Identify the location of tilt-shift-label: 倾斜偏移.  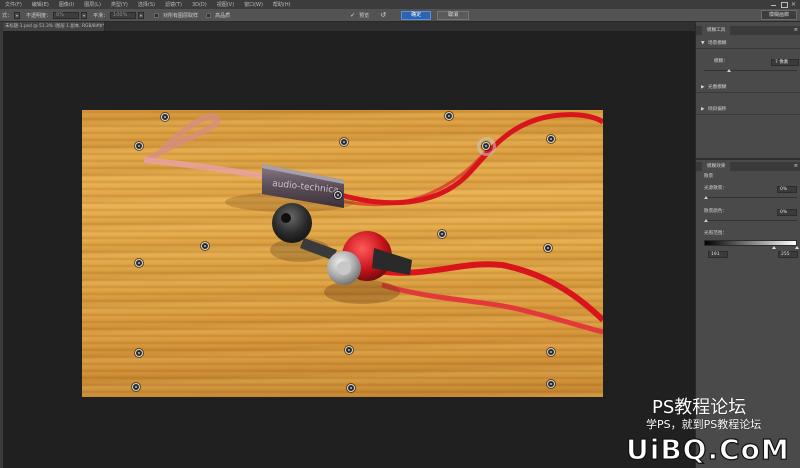
(717, 109).